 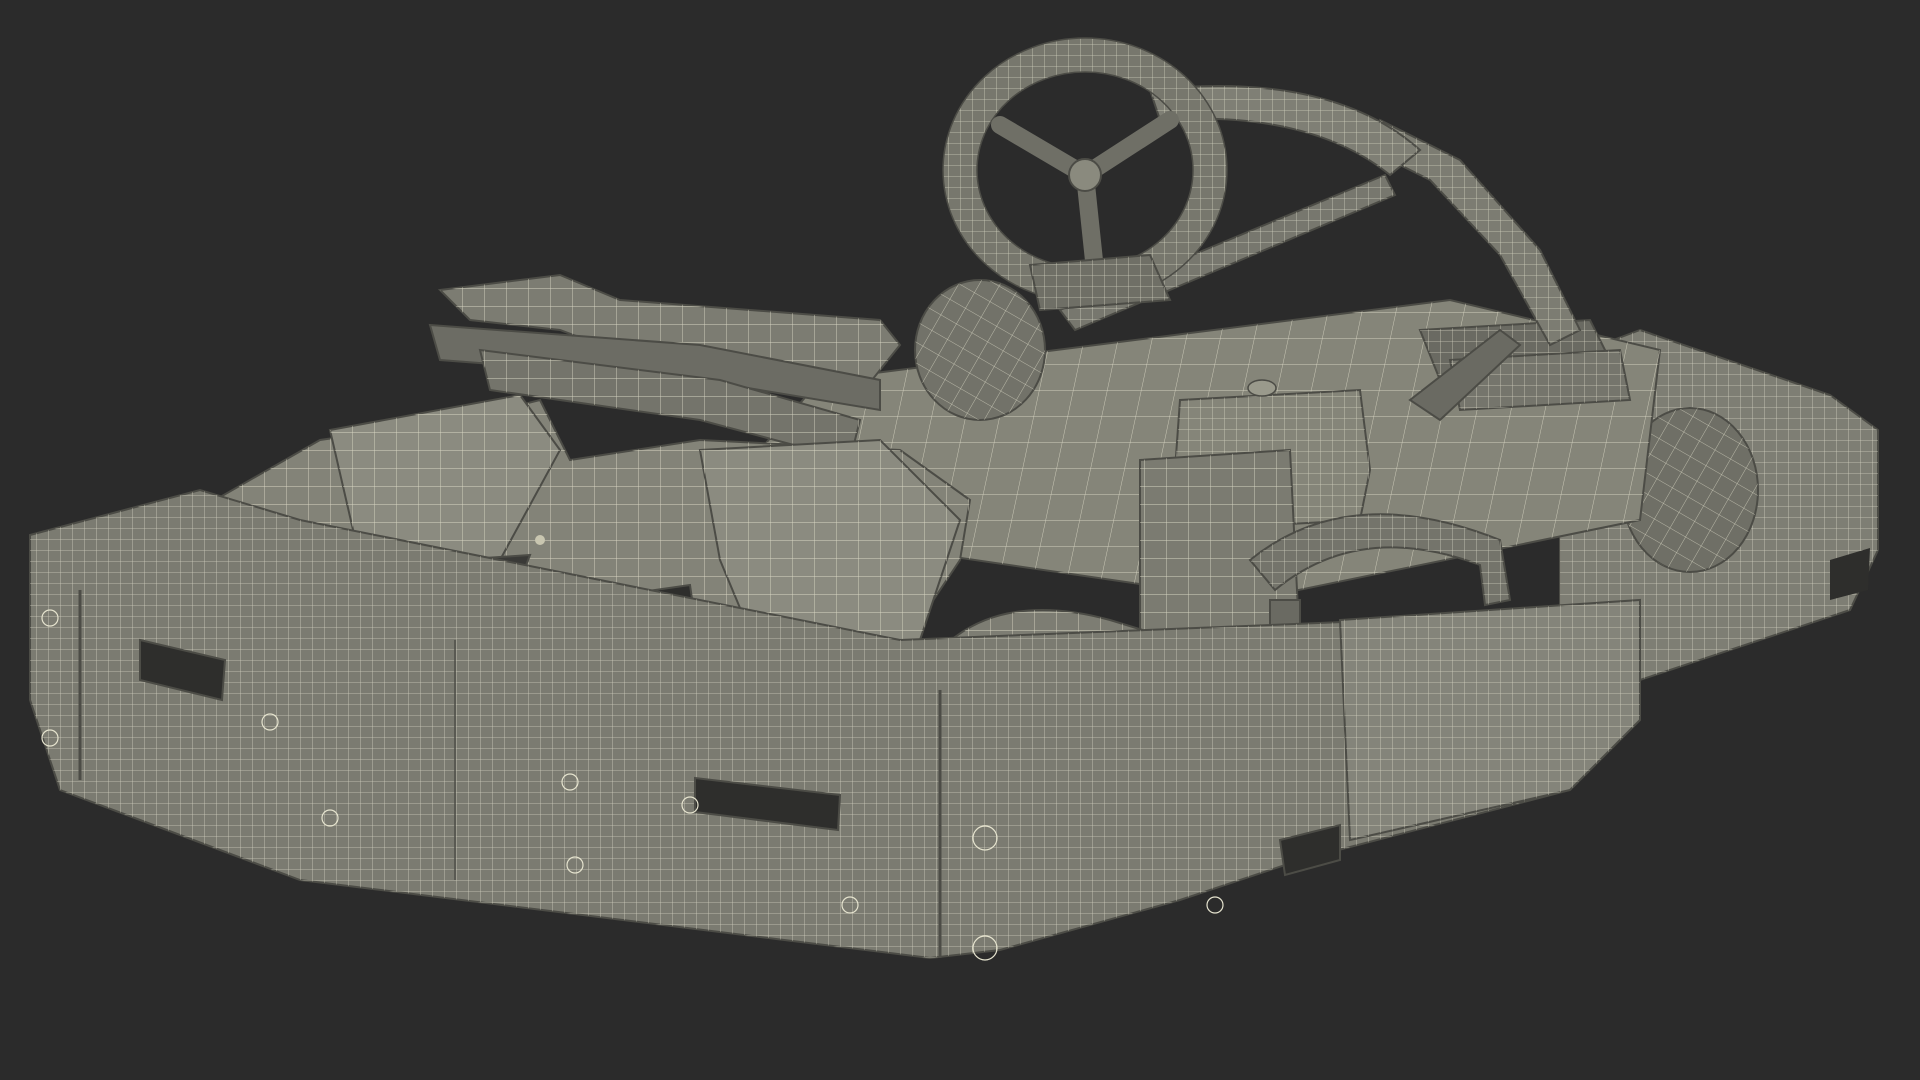 I want to click on center-wheel, so click(x=980, y=350).